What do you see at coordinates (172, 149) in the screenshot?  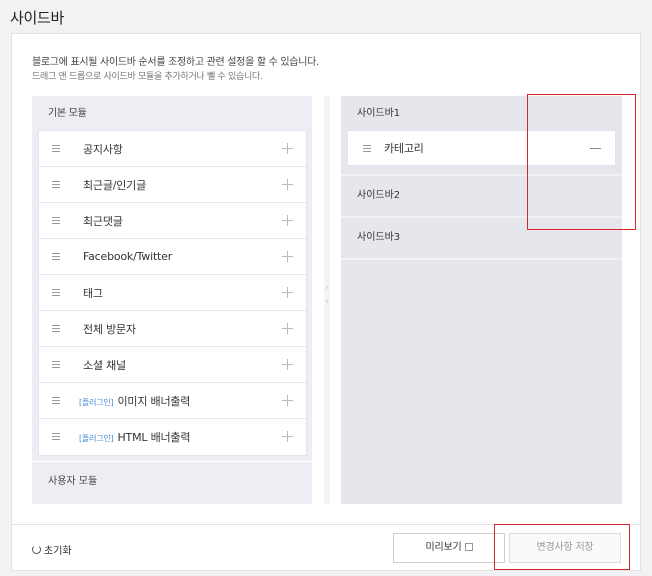 I see `module-notice: 공지사항` at bounding box center [172, 149].